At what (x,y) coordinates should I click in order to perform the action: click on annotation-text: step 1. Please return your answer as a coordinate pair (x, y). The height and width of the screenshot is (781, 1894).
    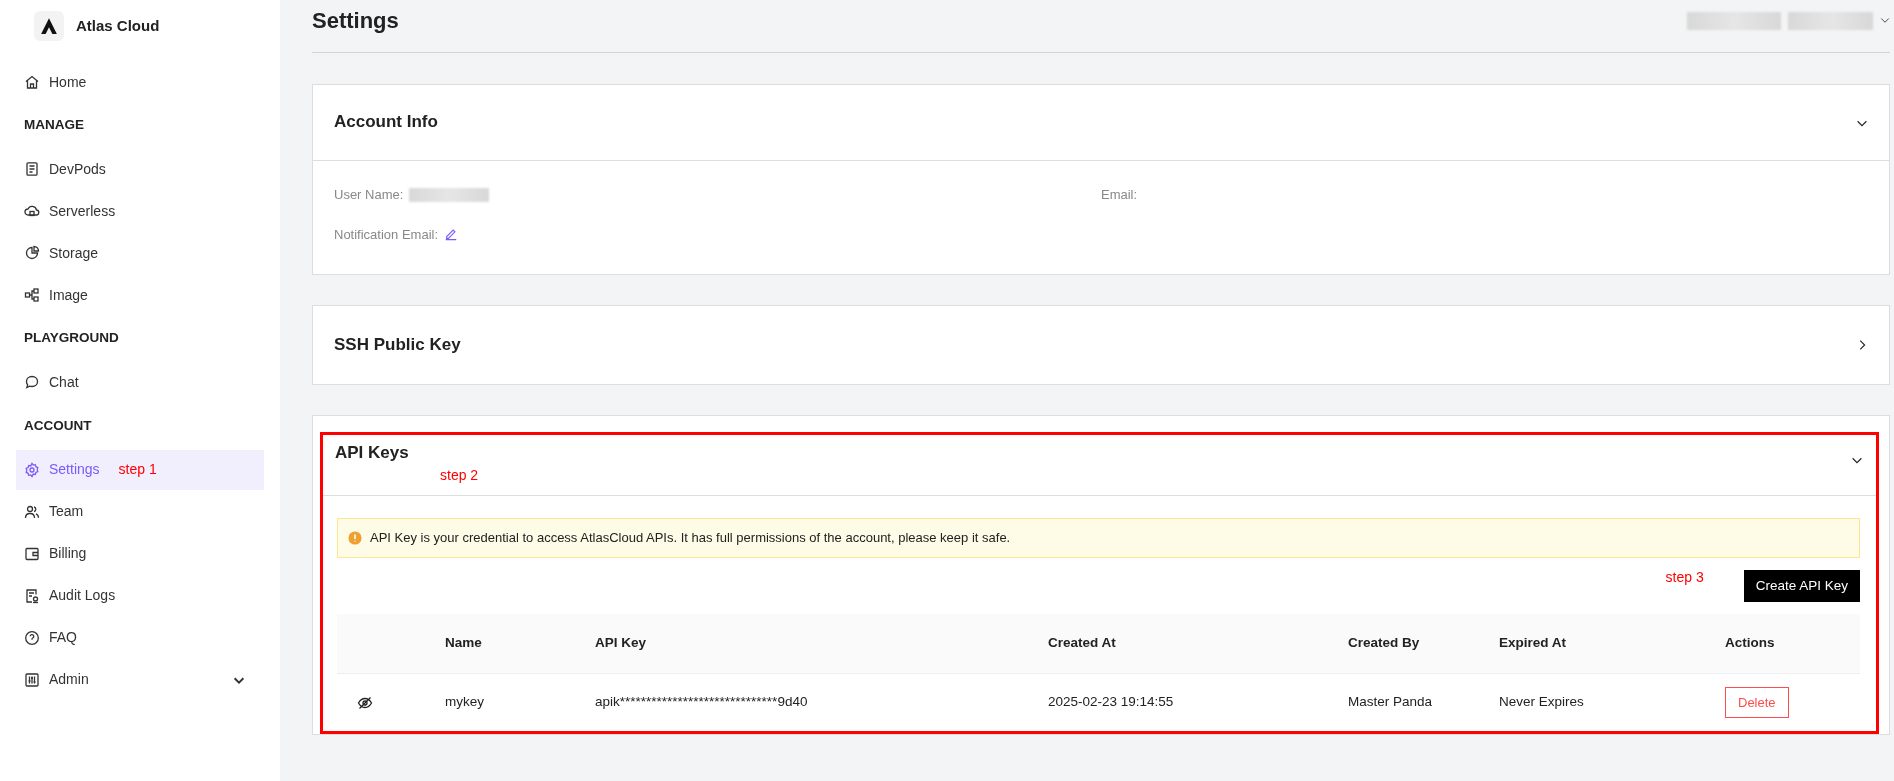
    Looking at the image, I should click on (137, 470).